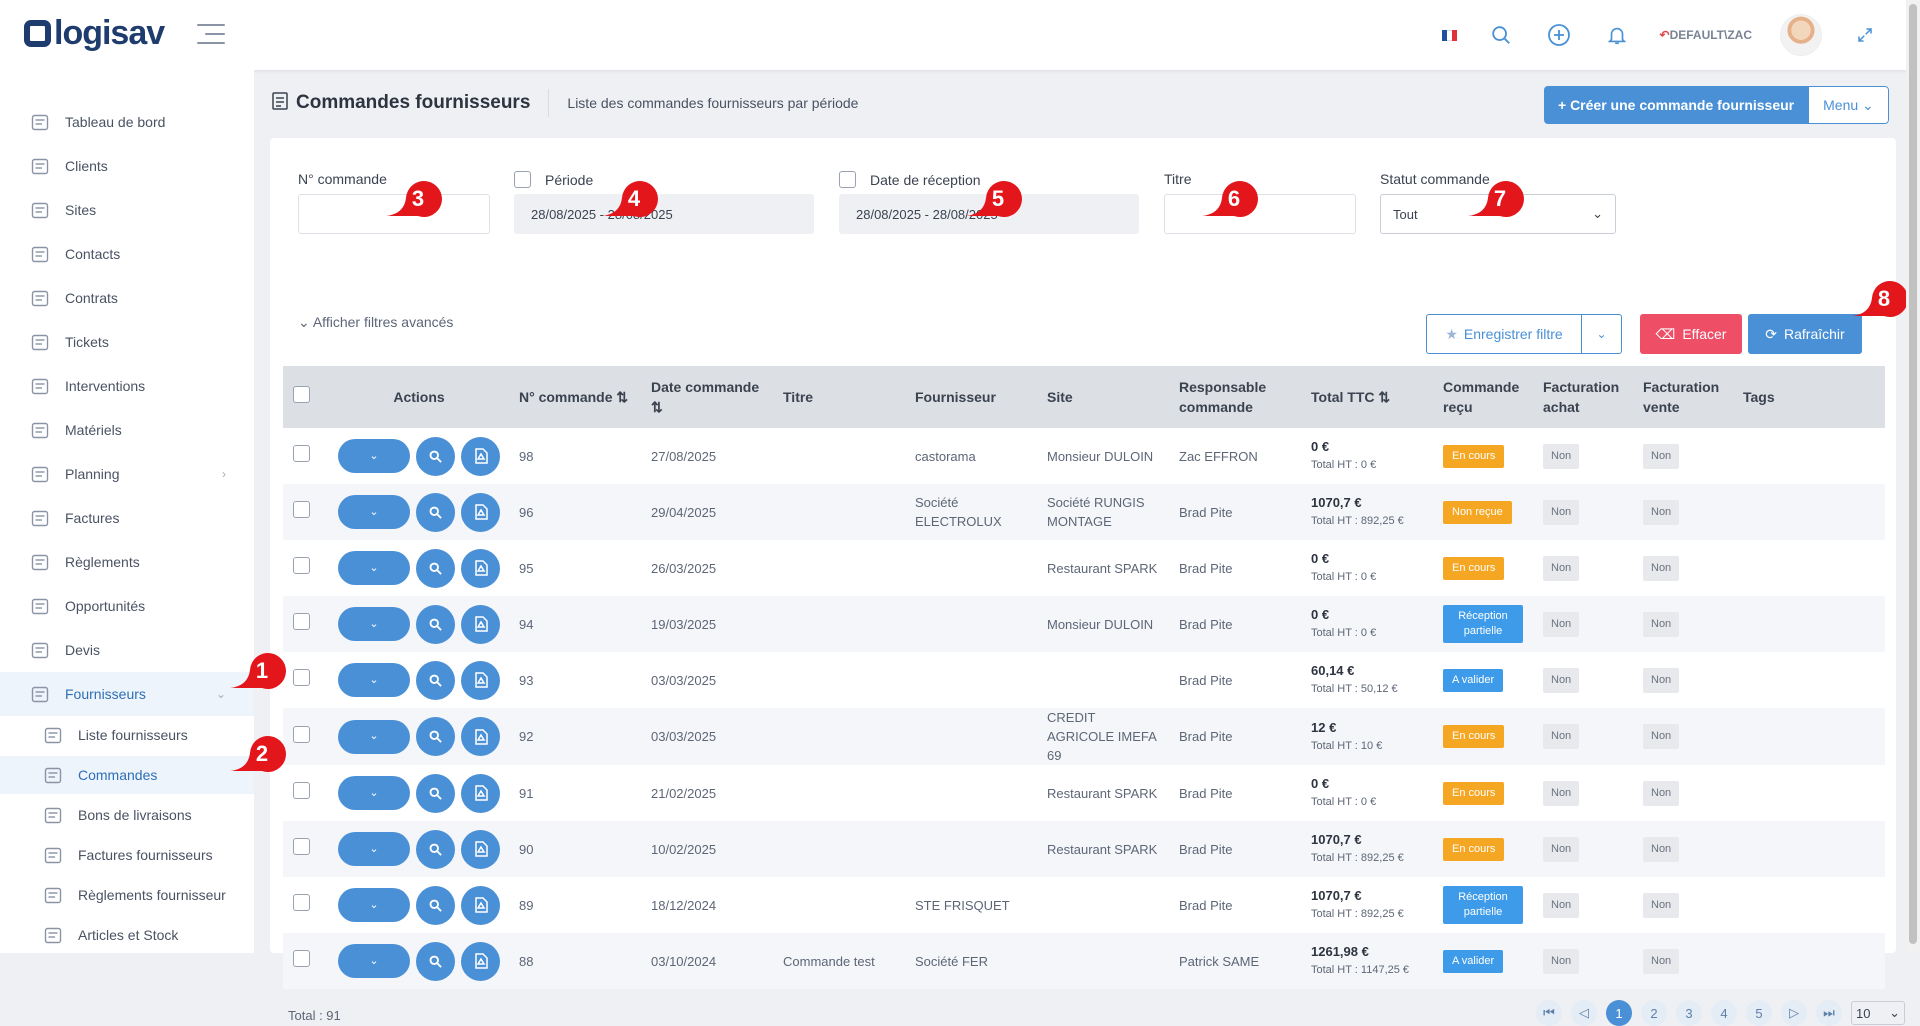 The width and height of the screenshot is (1920, 1026). Describe the element at coordinates (127, 562) in the screenshot. I see `sidebar-item-10: Règlements` at that location.